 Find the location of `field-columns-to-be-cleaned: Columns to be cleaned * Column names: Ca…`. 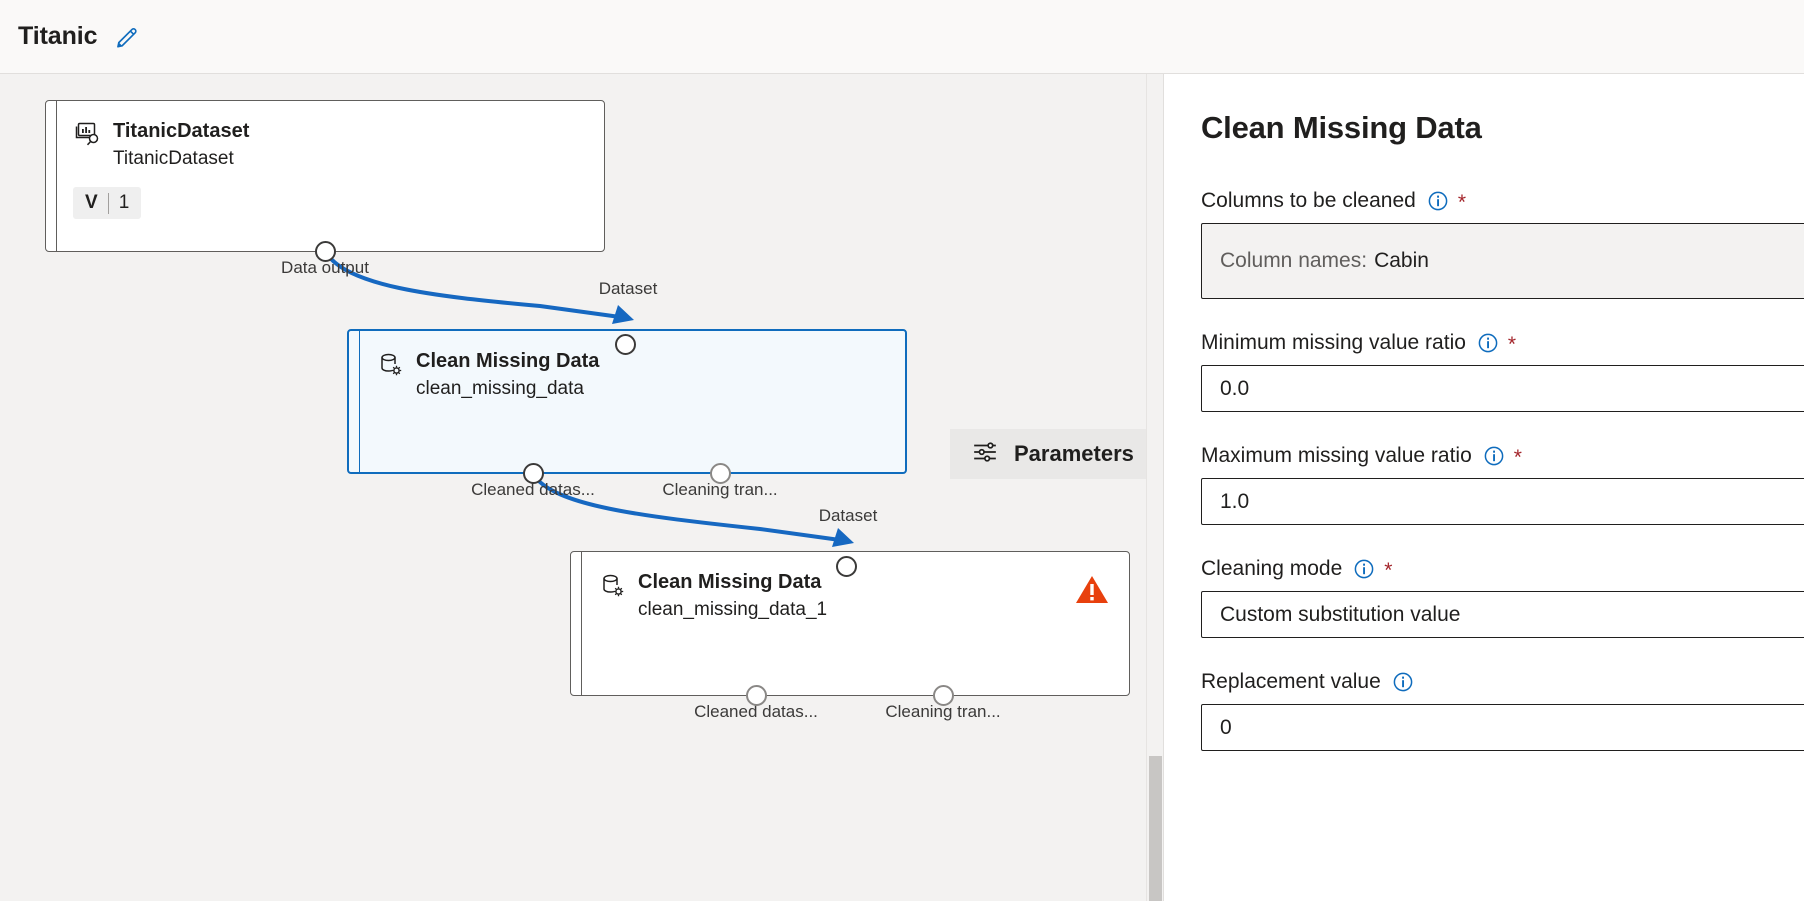

field-columns-to-be-cleaned: Columns to be cleaned * Column names: Ca… is located at coordinates (1502, 243).